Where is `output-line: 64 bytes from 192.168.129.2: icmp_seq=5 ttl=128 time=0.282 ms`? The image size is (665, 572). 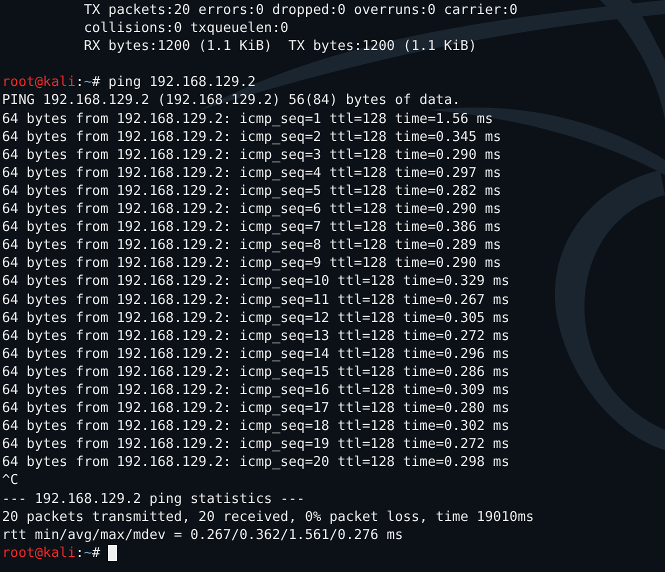 output-line: 64 bytes from 192.168.129.2: icmp_seq=5 ttl=128 time=0.282 ms is located at coordinates (252, 191).